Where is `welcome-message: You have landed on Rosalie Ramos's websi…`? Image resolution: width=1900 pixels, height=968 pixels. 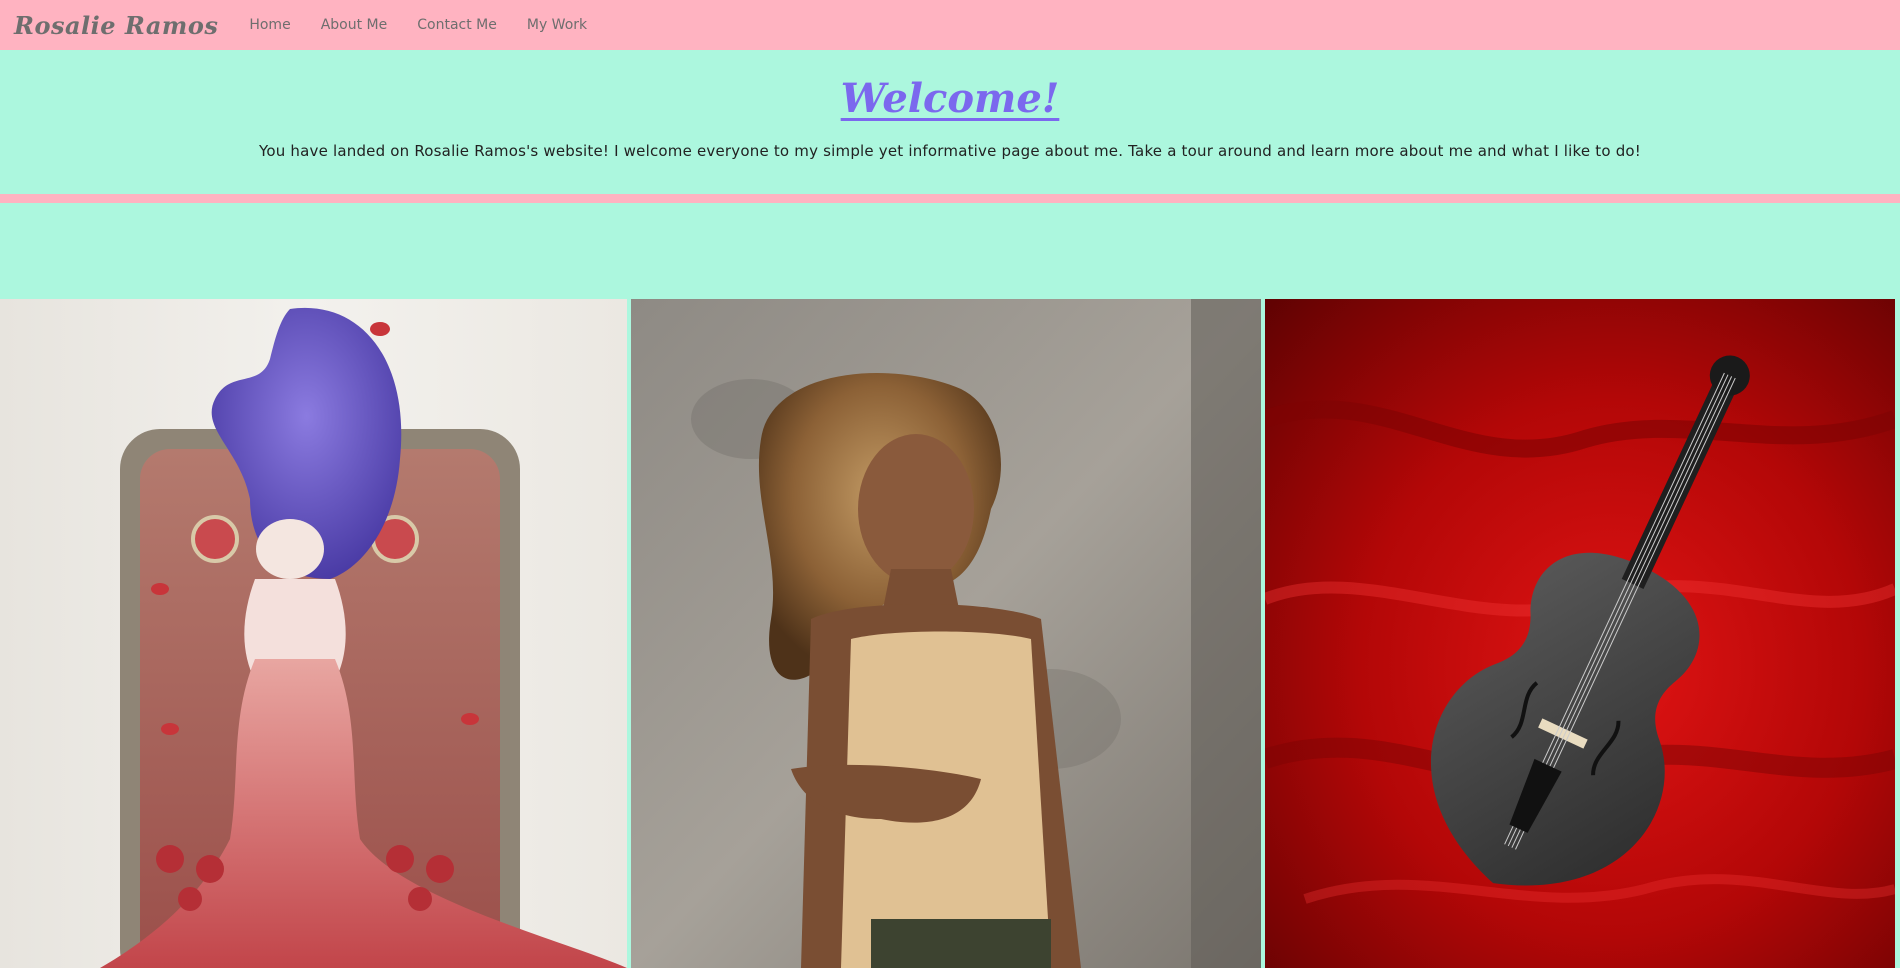 welcome-message: You have landed on Rosalie Ramos's websi… is located at coordinates (950, 151).